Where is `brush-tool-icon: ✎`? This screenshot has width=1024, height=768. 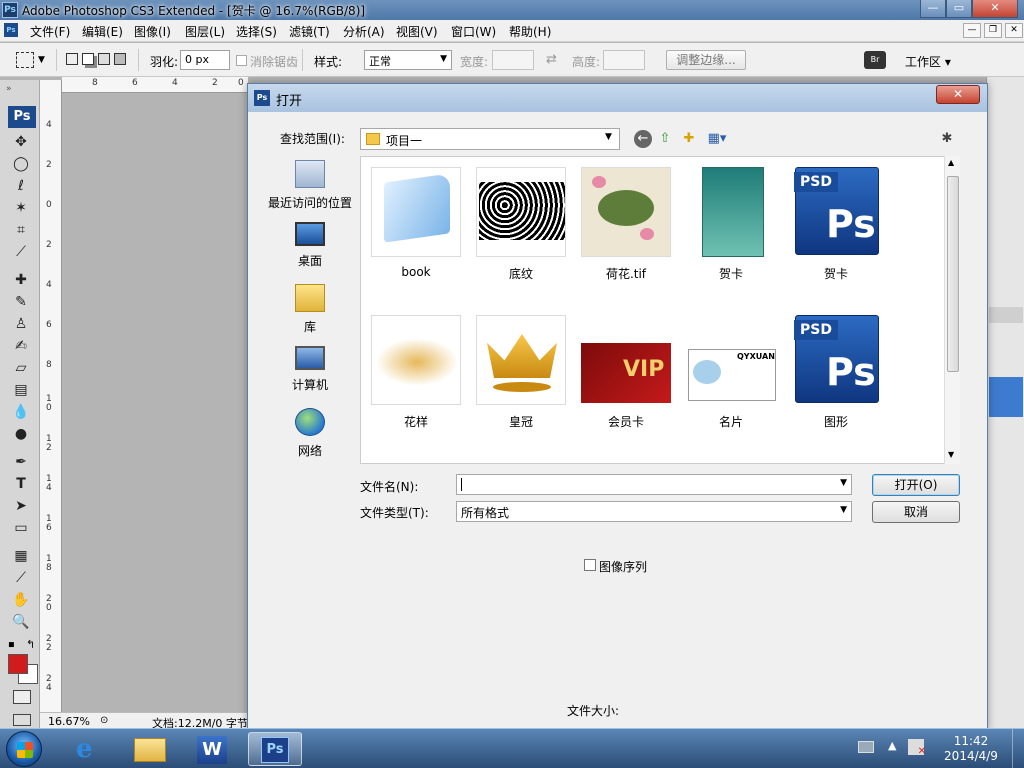
brush-tool-icon: ✎ is located at coordinates (21, 302).